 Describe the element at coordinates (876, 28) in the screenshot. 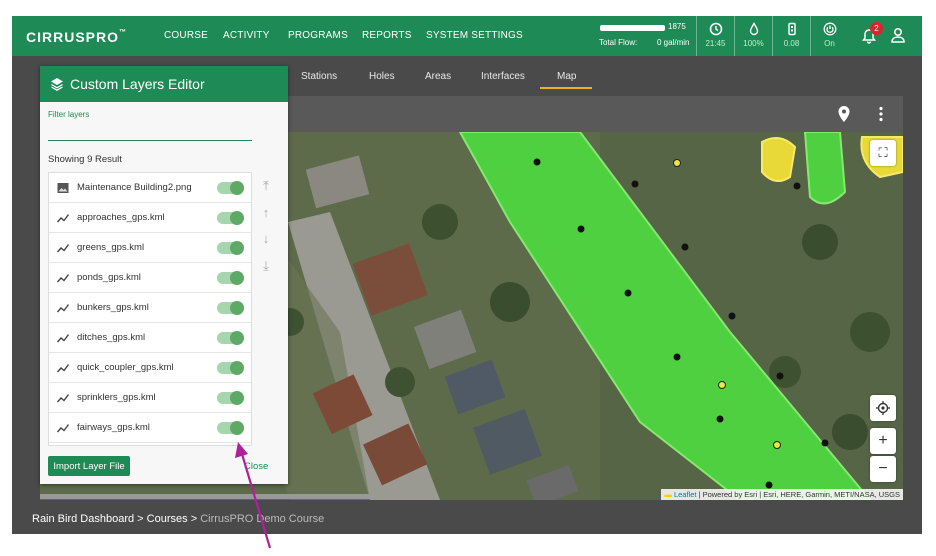

I see `notification-badge: 2` at that location.